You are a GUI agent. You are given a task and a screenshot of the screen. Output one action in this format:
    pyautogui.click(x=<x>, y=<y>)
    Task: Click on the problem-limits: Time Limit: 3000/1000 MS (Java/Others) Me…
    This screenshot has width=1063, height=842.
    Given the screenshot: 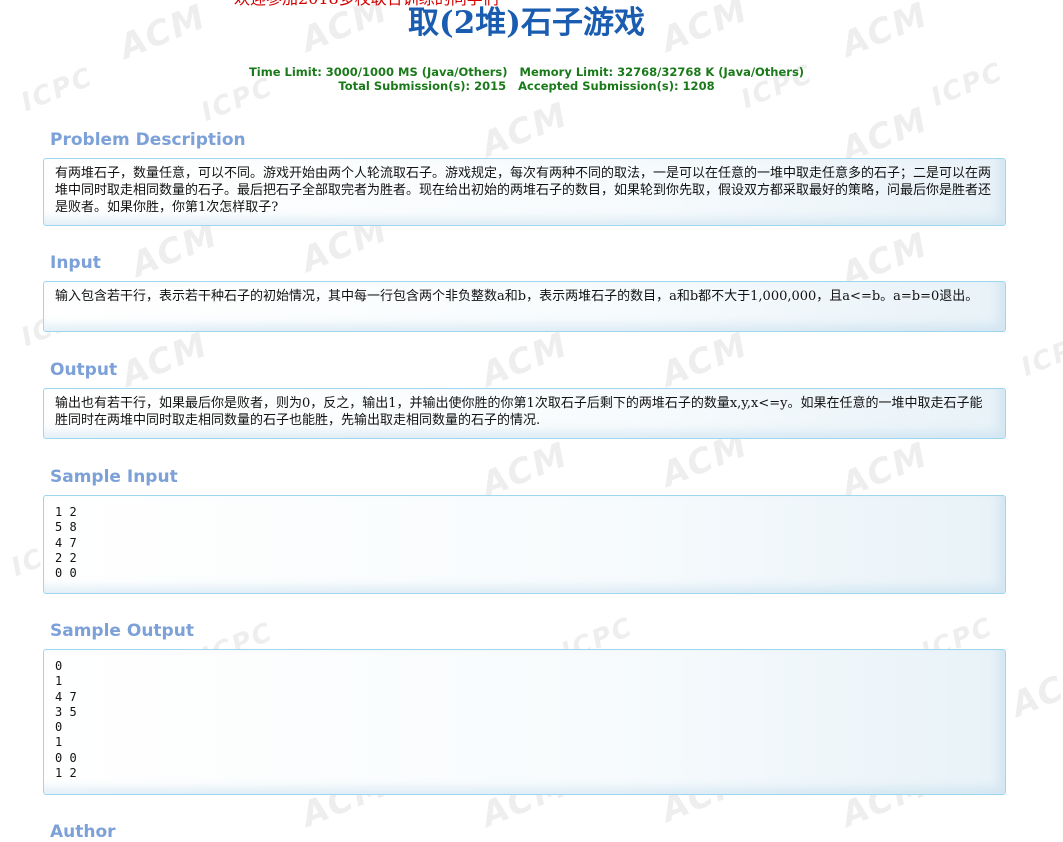 What is the action you would take?
    pyautogui.click(x=526, y=79)
    